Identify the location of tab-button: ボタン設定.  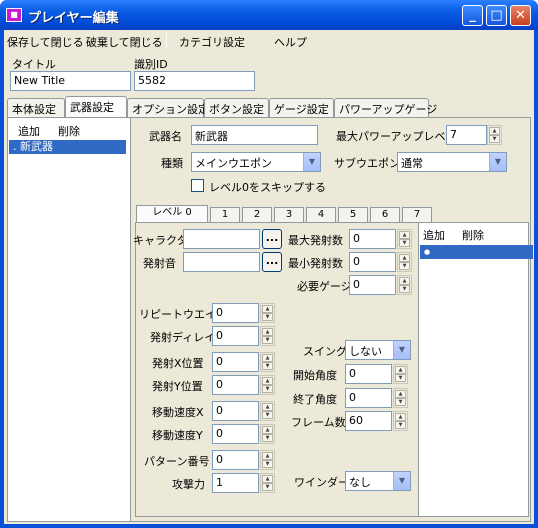
(236, 107).